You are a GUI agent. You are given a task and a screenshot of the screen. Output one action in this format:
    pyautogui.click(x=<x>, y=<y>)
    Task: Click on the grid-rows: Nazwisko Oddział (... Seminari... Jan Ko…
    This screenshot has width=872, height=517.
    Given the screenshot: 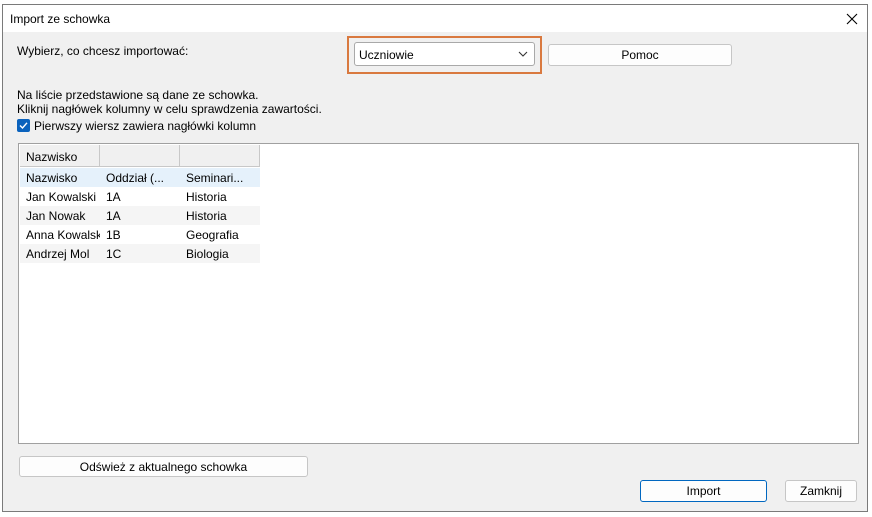 What is the action you would take?
    pyautogui.click(x=140, y=215)
    